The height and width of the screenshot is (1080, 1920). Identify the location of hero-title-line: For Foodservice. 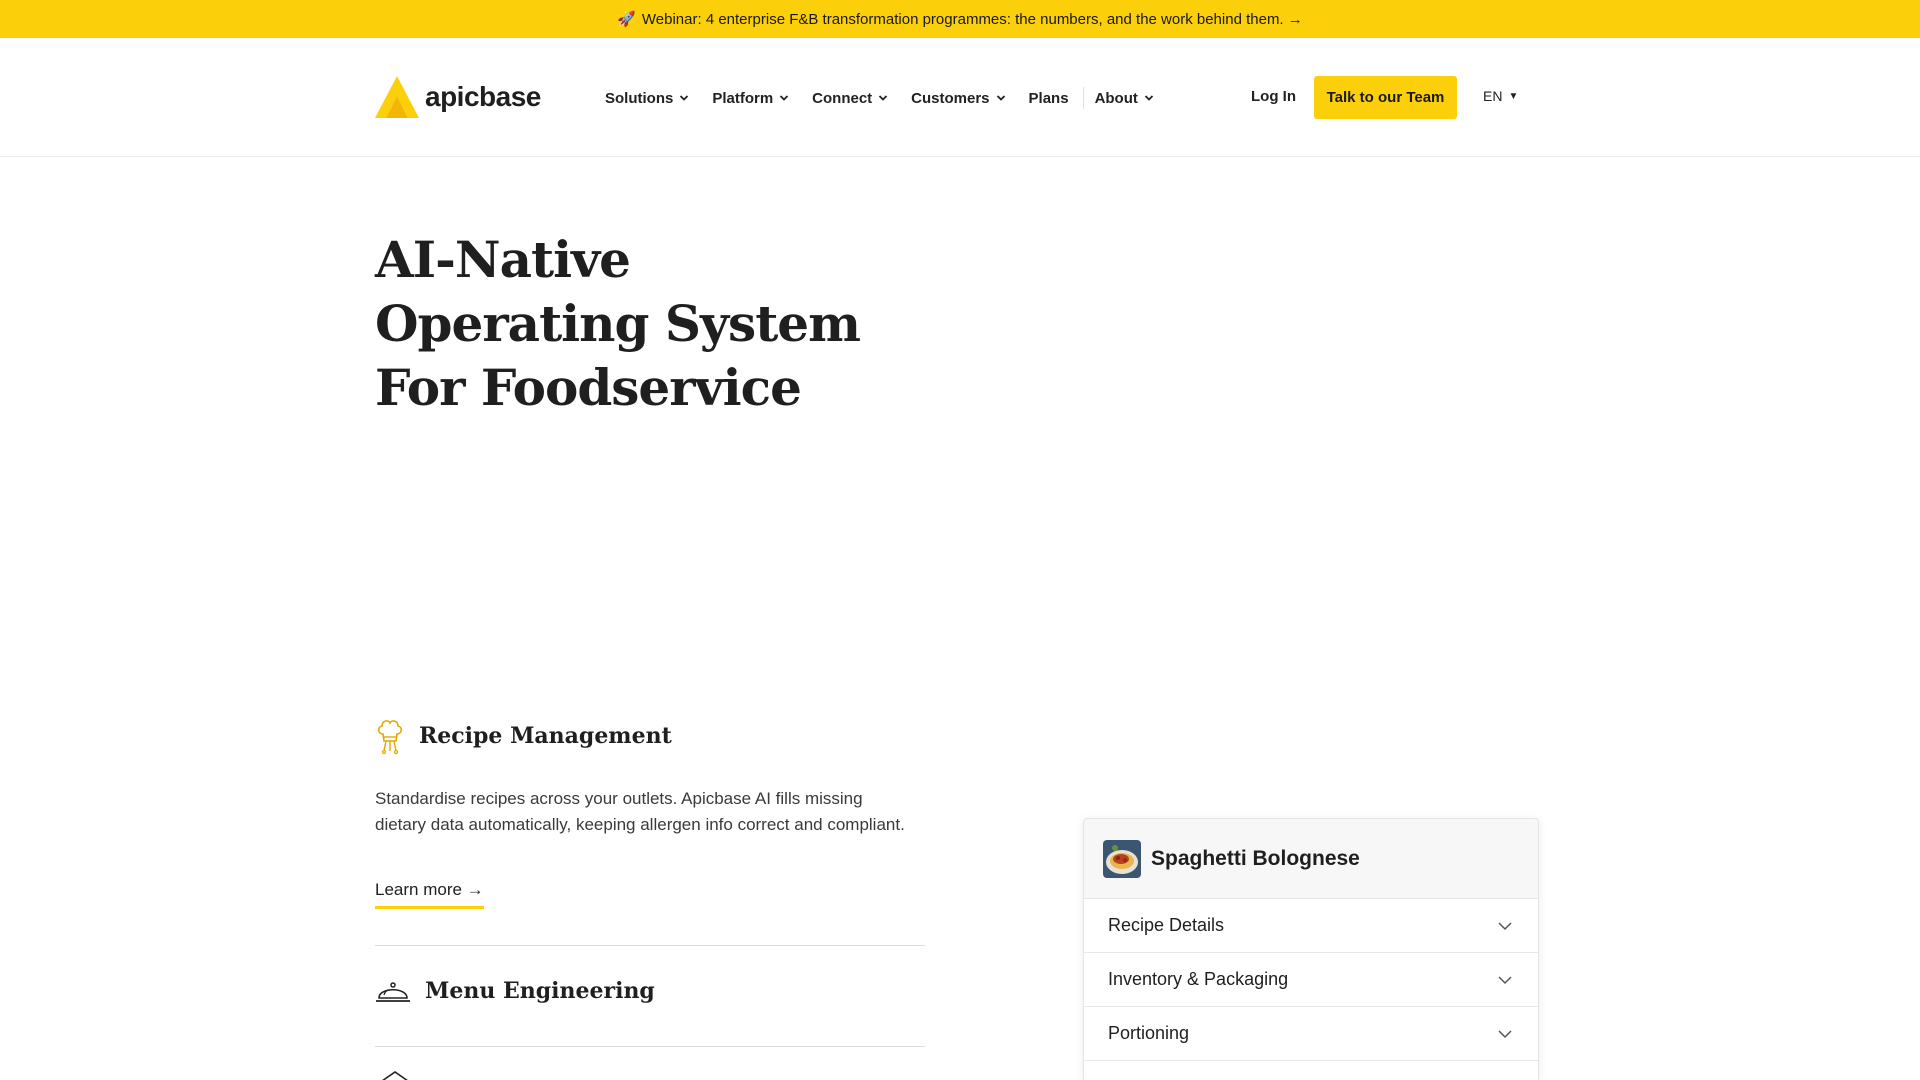
(588, 387).